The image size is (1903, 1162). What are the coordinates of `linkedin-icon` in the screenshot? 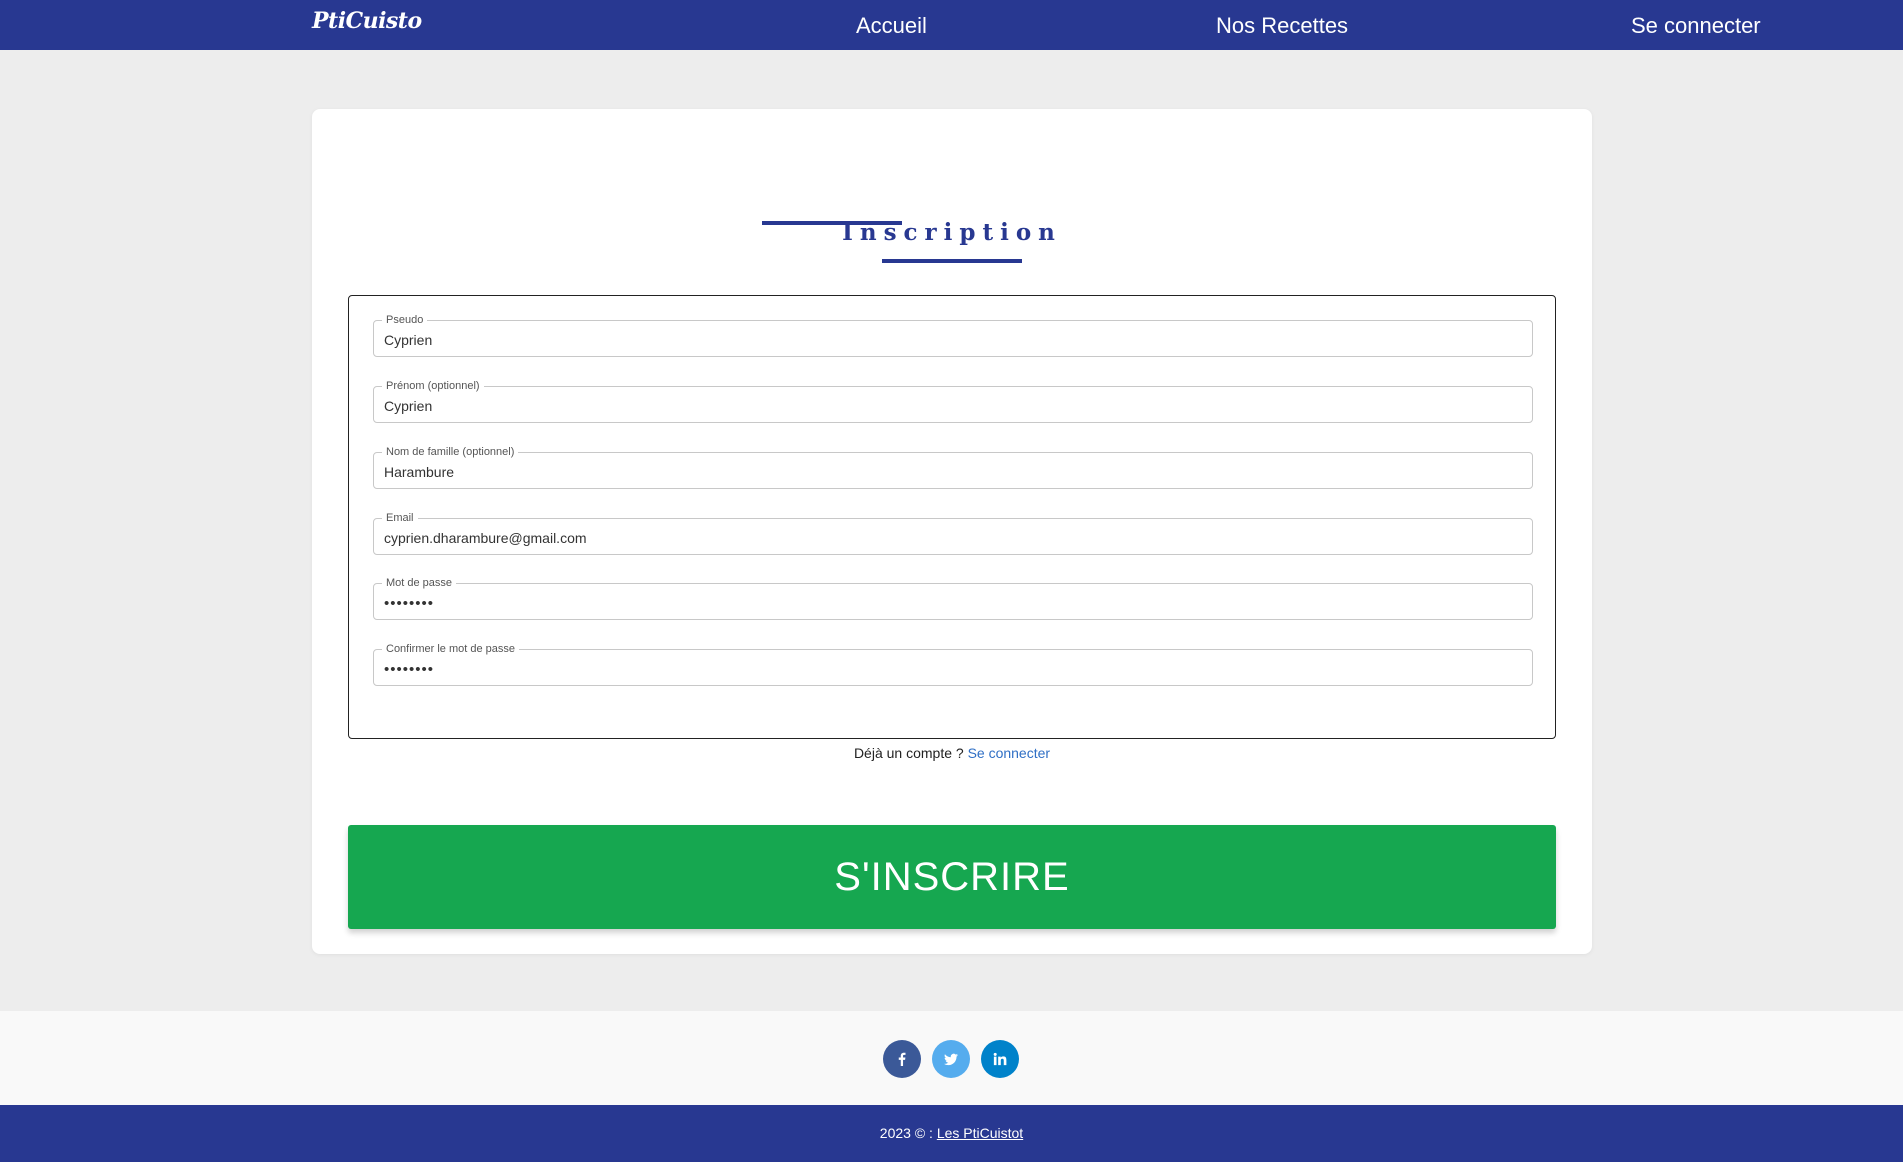 It's located at (1000, 1059).